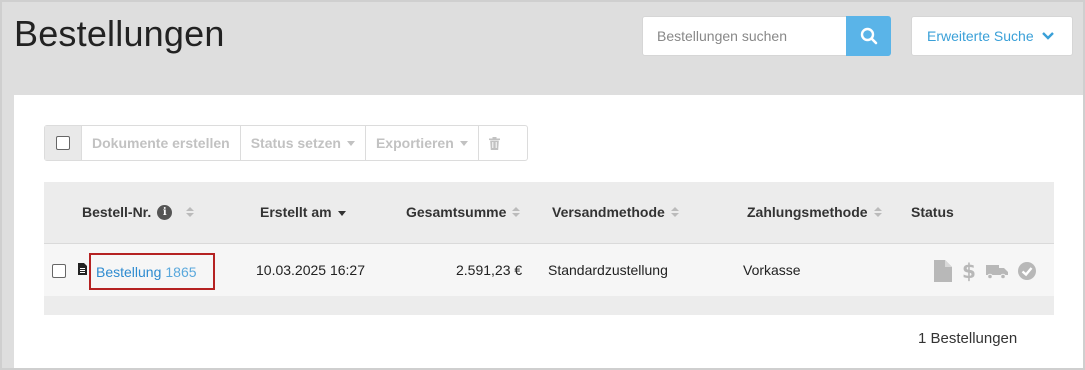  I want to click on create-documents-label: Dokumente erstellen, so click(161, 143).